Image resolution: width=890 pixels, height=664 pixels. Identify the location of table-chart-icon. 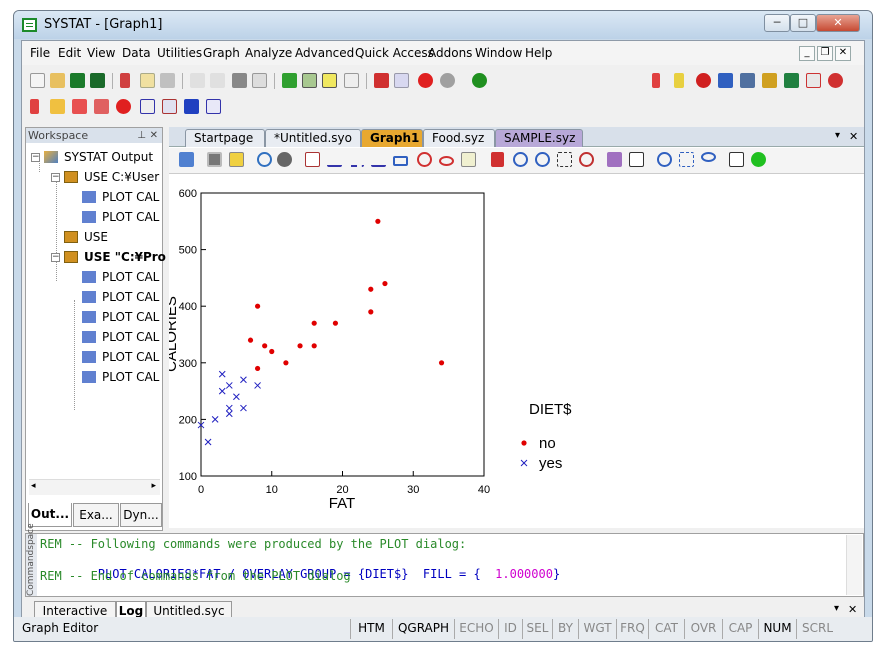
(747, 80).